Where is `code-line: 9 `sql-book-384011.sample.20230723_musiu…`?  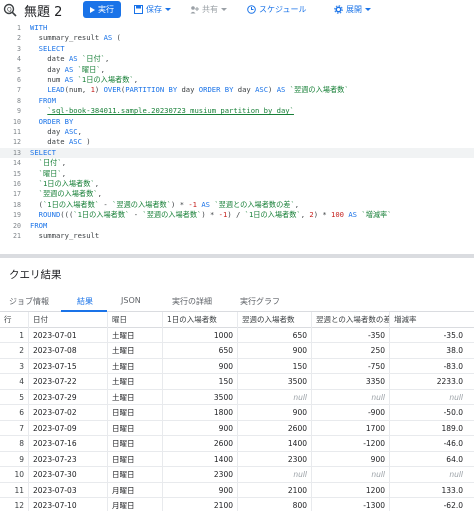
code-line: 9 `sql-book-384011.sample.20230723_musiu… is located at coordinates (237, 111).